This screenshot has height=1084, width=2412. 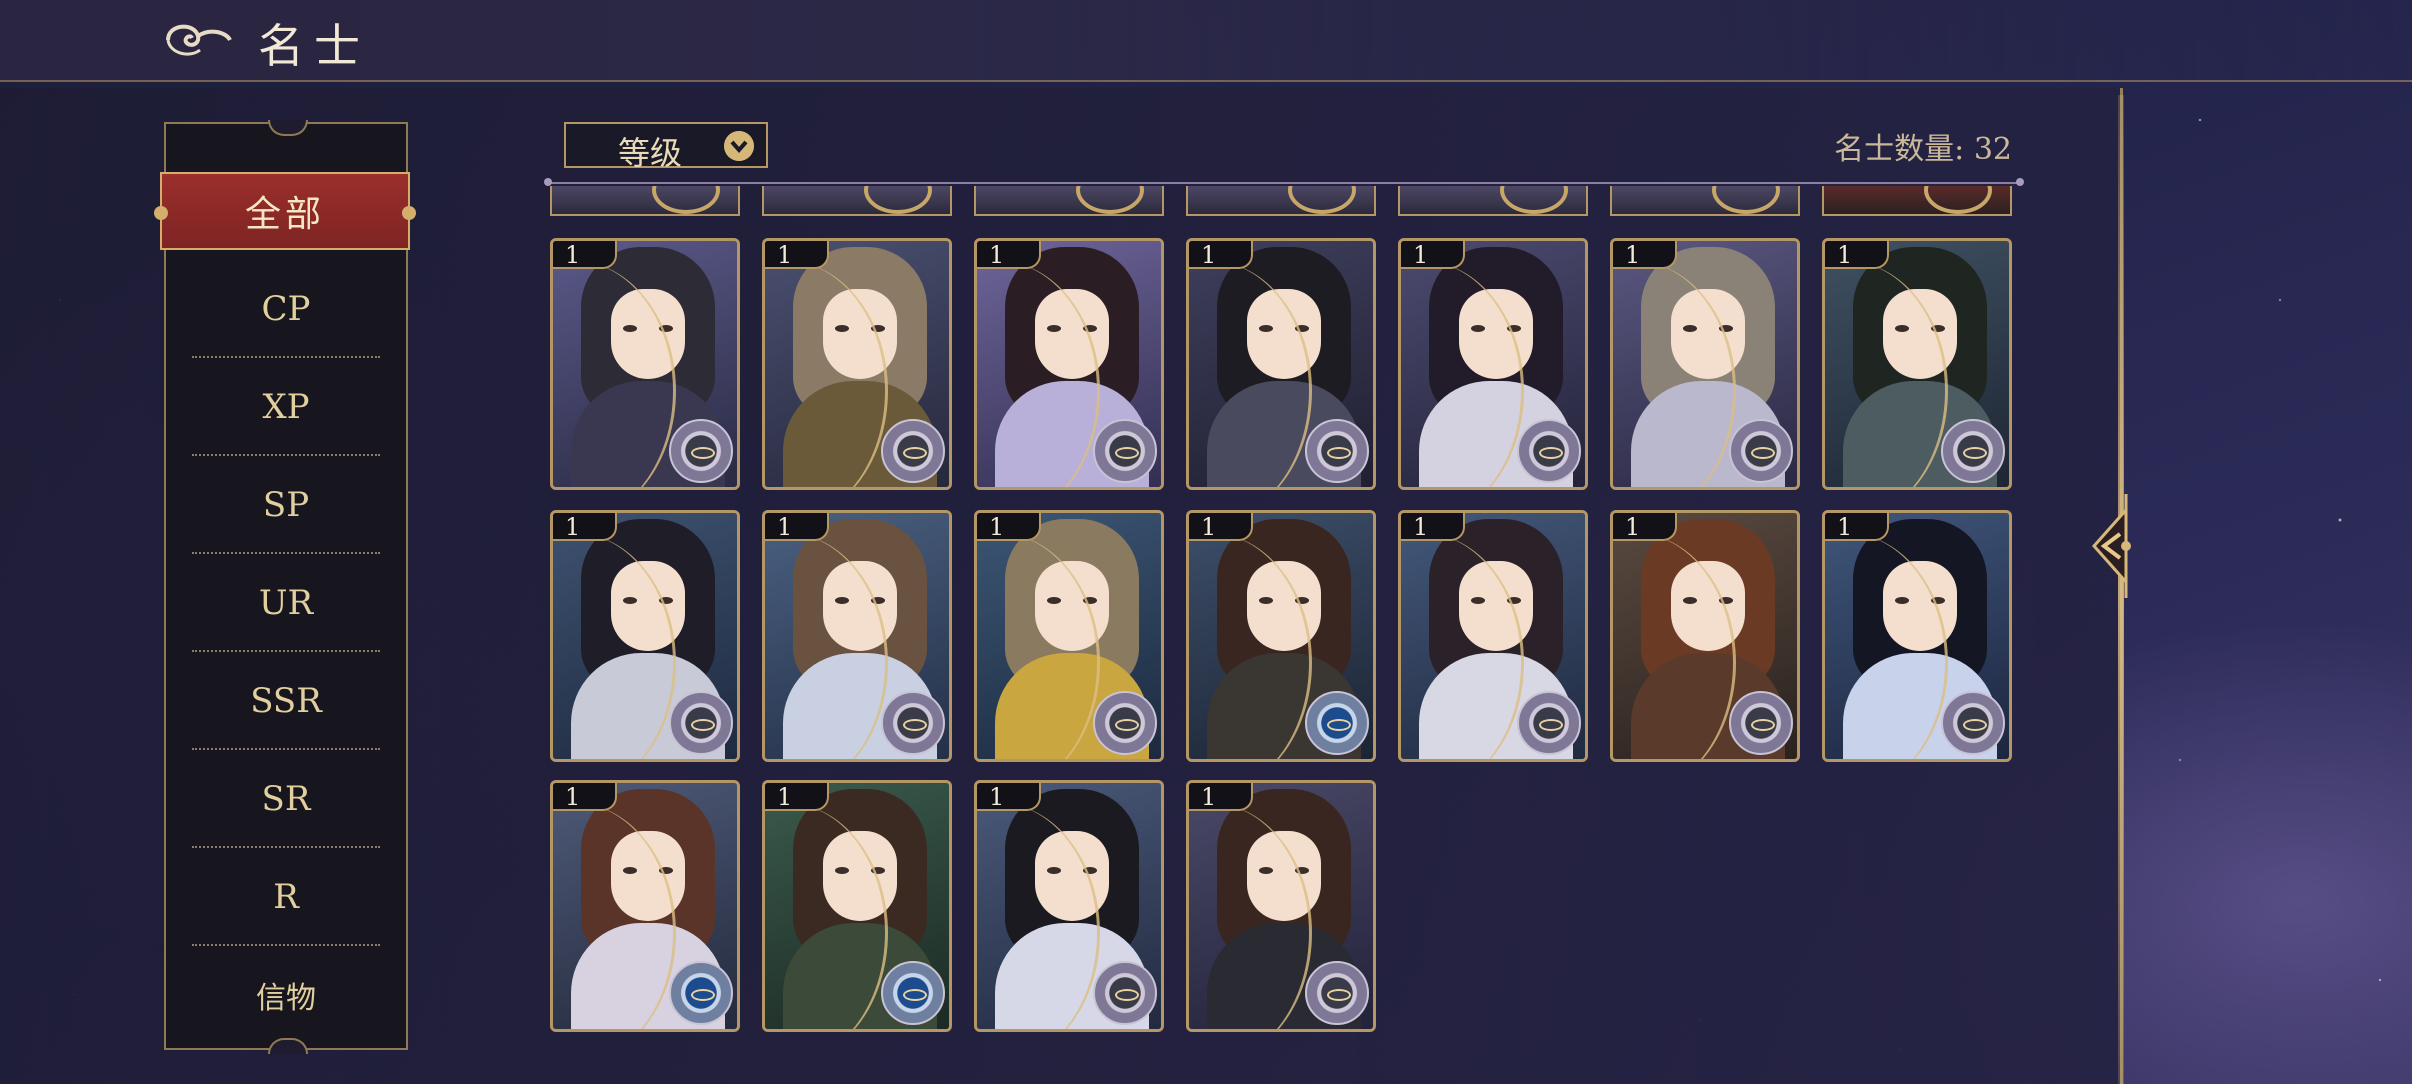 I want to click on sidebar-item-label: SSR, so click(x=286, y=701).